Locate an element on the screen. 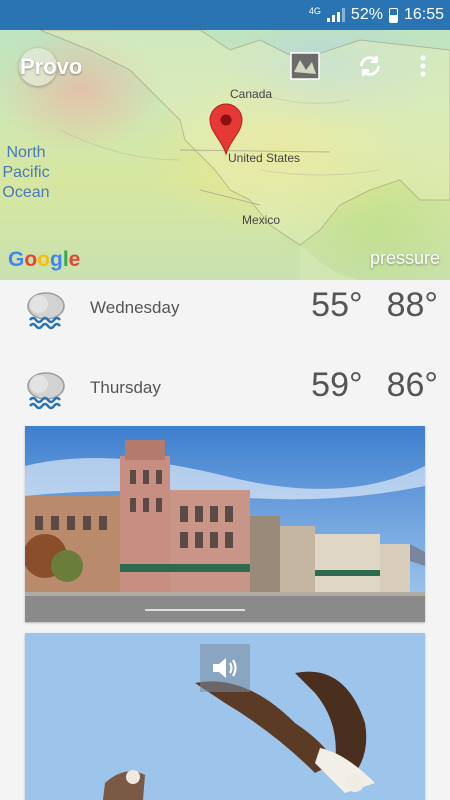  battery-icon is located at coordinates (393, 15).